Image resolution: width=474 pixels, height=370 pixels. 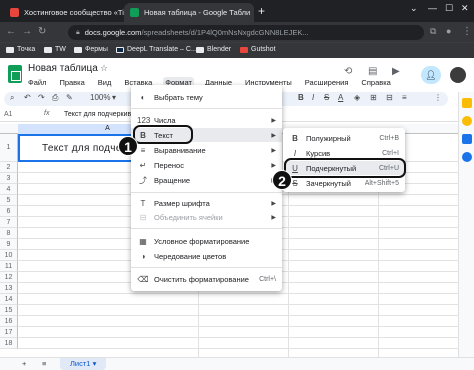 I want to click on name-box: A1, so click(x=8, y=114).